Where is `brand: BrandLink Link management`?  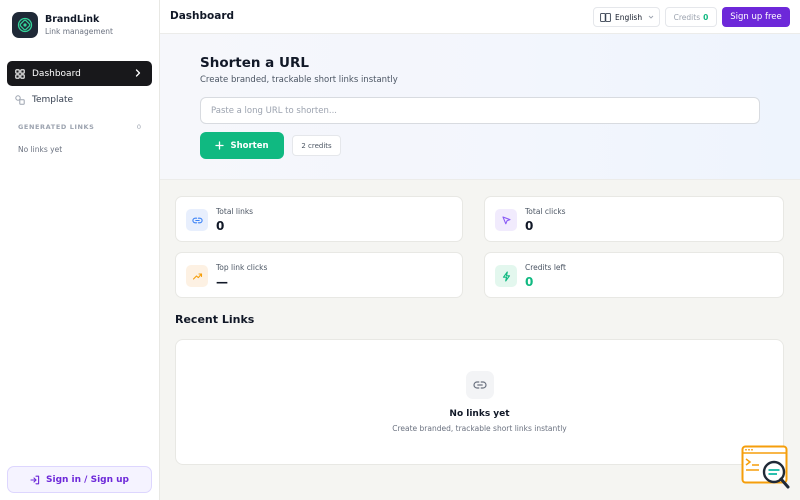 brand: BrandLink Link management is located at coordinates (62, 25).